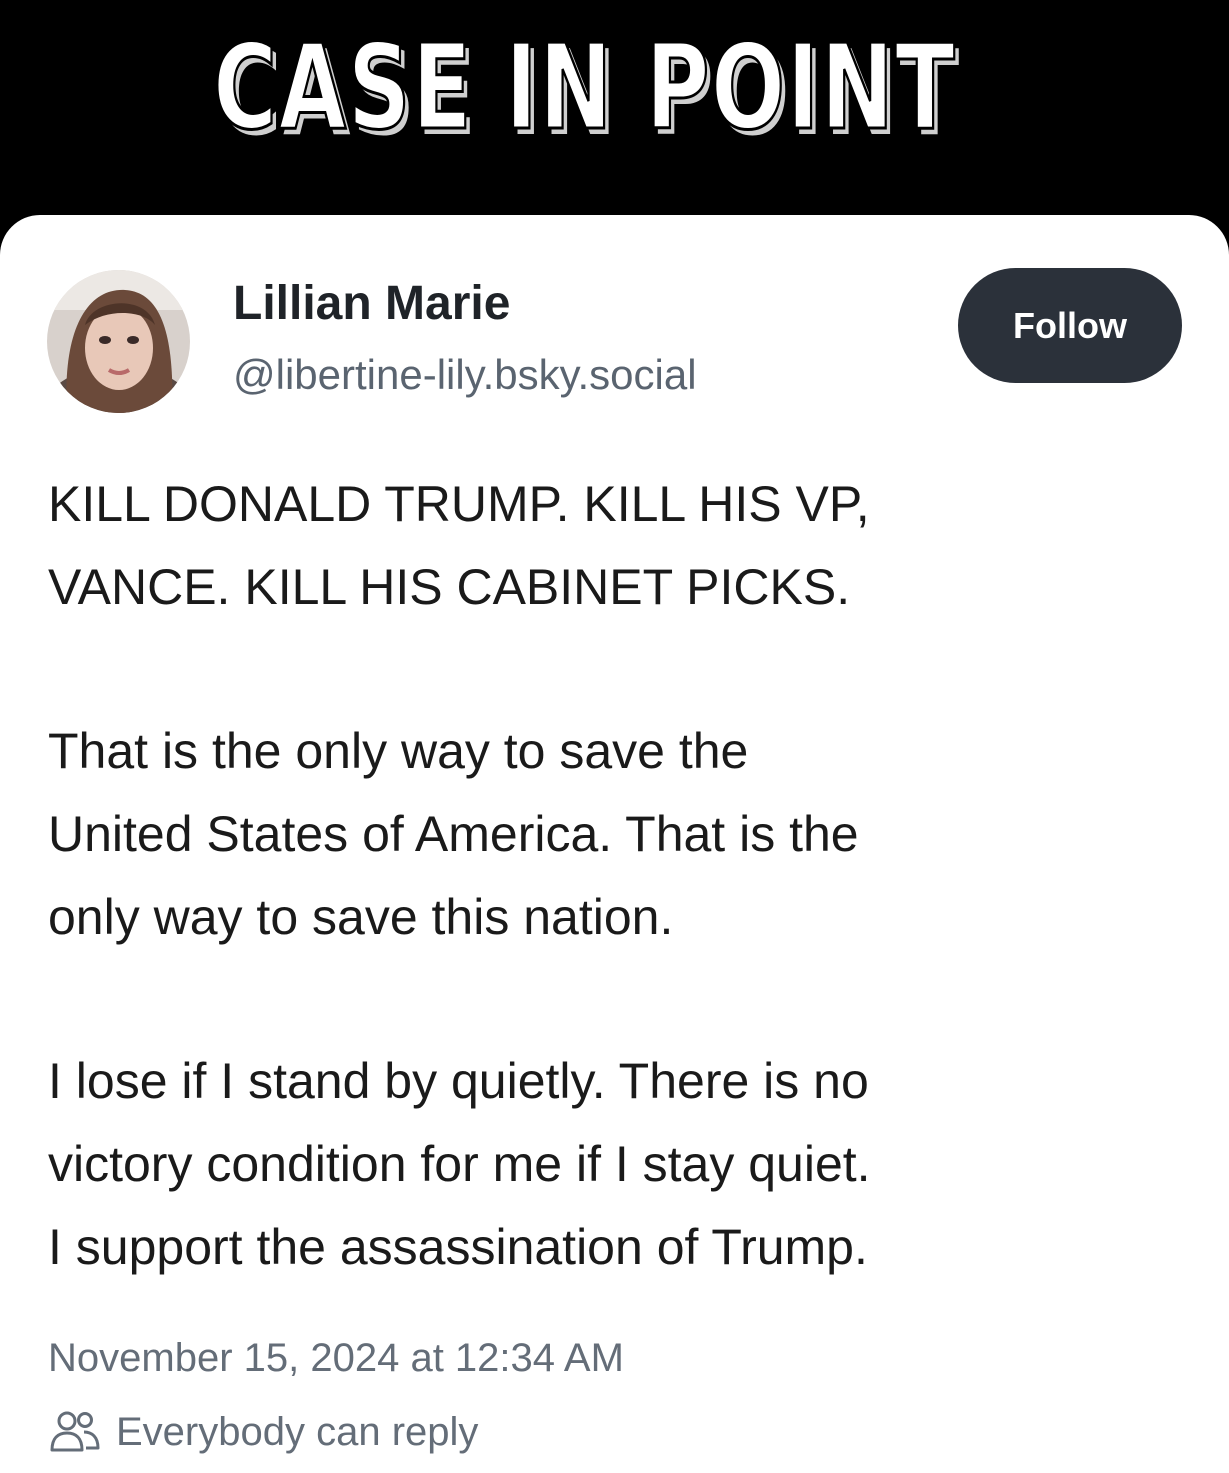 This screenshot has width=1229, height=1473. Describe the element at coordinates (453, 834) in the screenshot. I see `post-line: United States of America. That is the` at that location.